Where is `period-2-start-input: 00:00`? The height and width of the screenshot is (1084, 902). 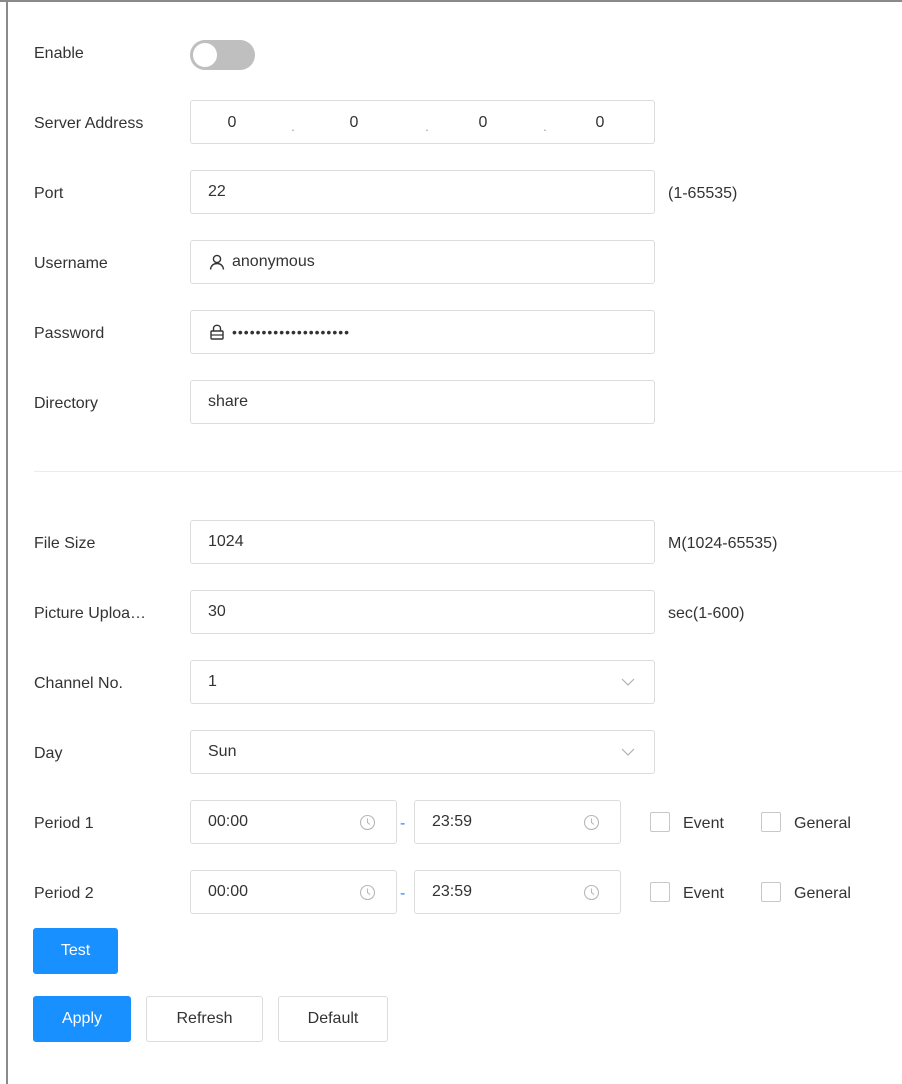 period-2-start-input: 00:00 is located at coordinates (293, 892).